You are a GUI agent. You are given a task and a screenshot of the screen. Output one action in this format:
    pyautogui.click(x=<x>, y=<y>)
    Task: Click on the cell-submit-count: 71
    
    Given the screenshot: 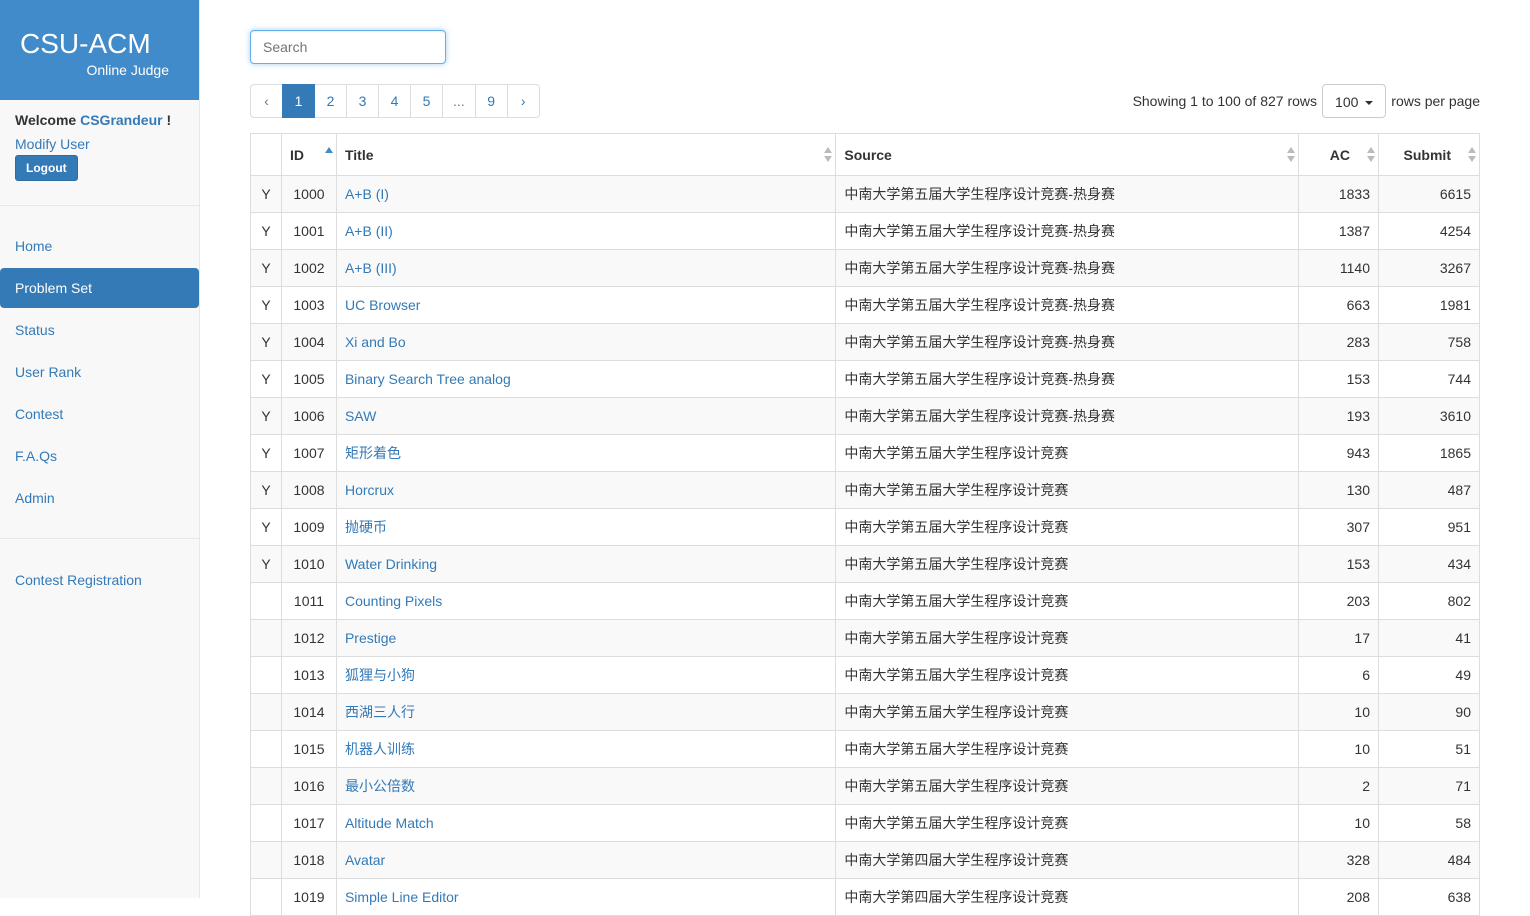 What is the action you would take?
    pyautogui.click(x=1429, y=786)
    